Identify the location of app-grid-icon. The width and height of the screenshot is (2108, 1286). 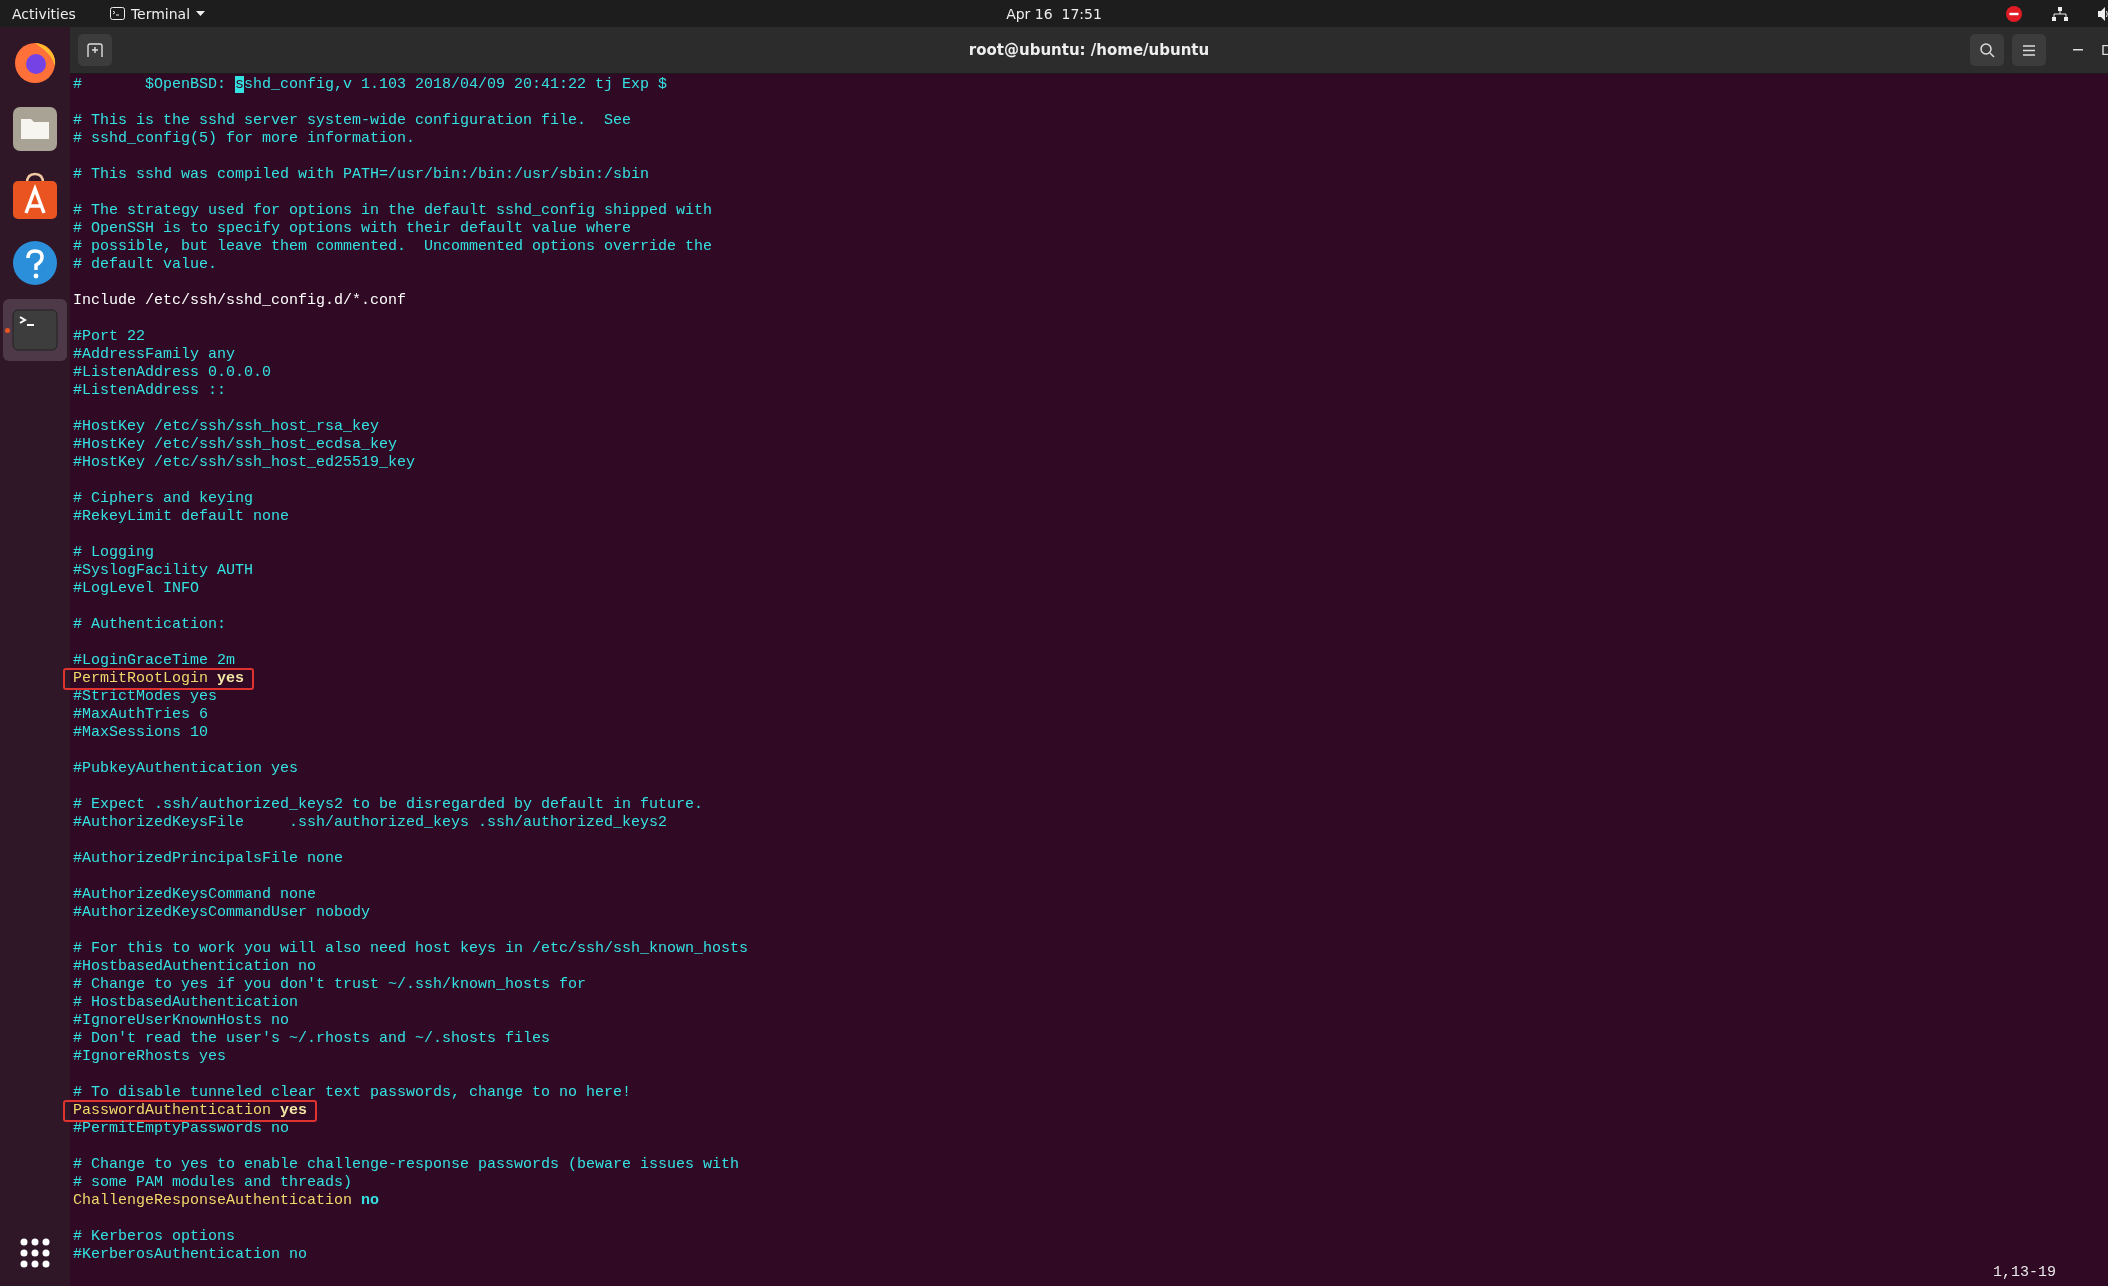
(35, 1253).